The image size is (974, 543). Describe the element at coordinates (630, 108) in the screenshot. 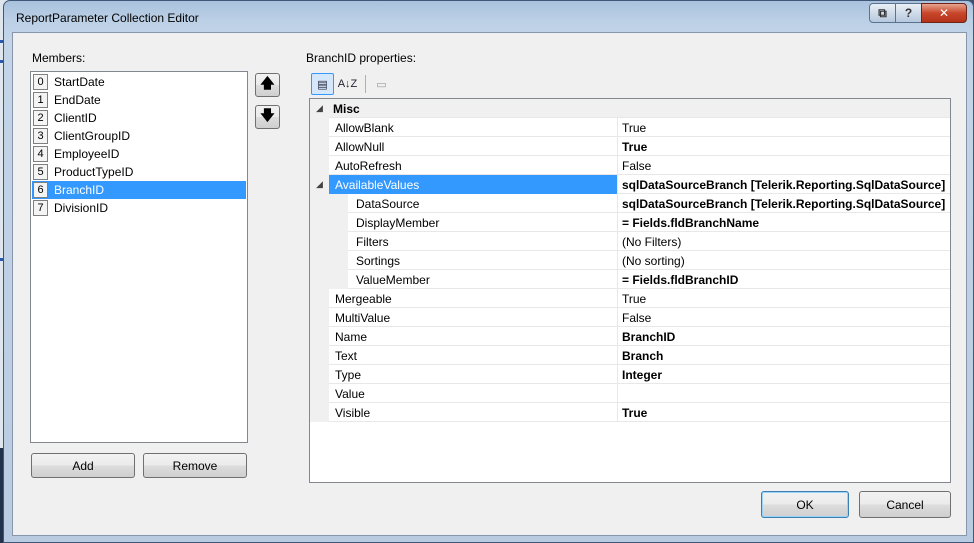

I see `category-row-misc: ◢ Misc` at that location.